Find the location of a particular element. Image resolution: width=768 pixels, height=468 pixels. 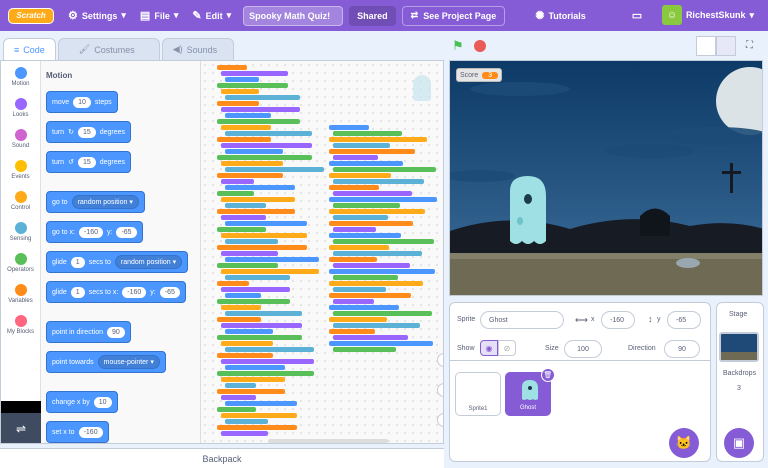

small-stage-button is located at coordinates (706, 46).